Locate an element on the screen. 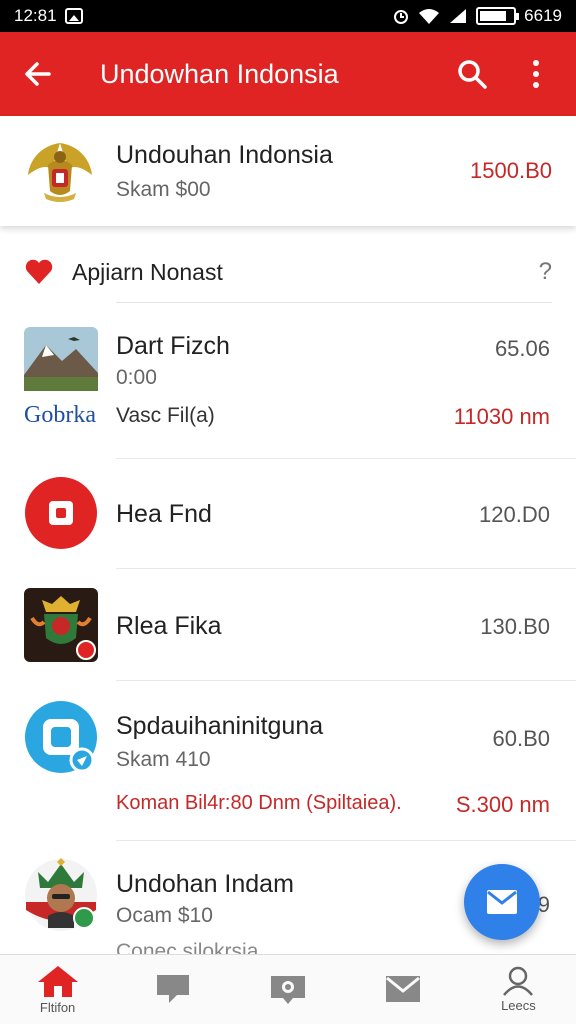 This screenshot has height=1024, width=576. back-button is located at coordinates (38, 74).